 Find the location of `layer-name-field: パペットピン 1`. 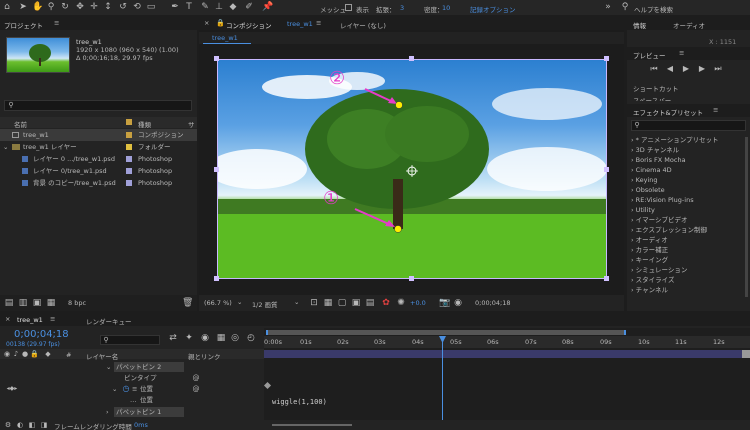

layer-name-field: パペットピン 1 is located at coordinates (149, 412).